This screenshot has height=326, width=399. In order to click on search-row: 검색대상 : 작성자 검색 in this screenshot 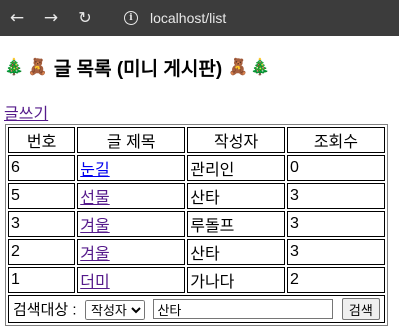, I will do `click(196, 309)`.